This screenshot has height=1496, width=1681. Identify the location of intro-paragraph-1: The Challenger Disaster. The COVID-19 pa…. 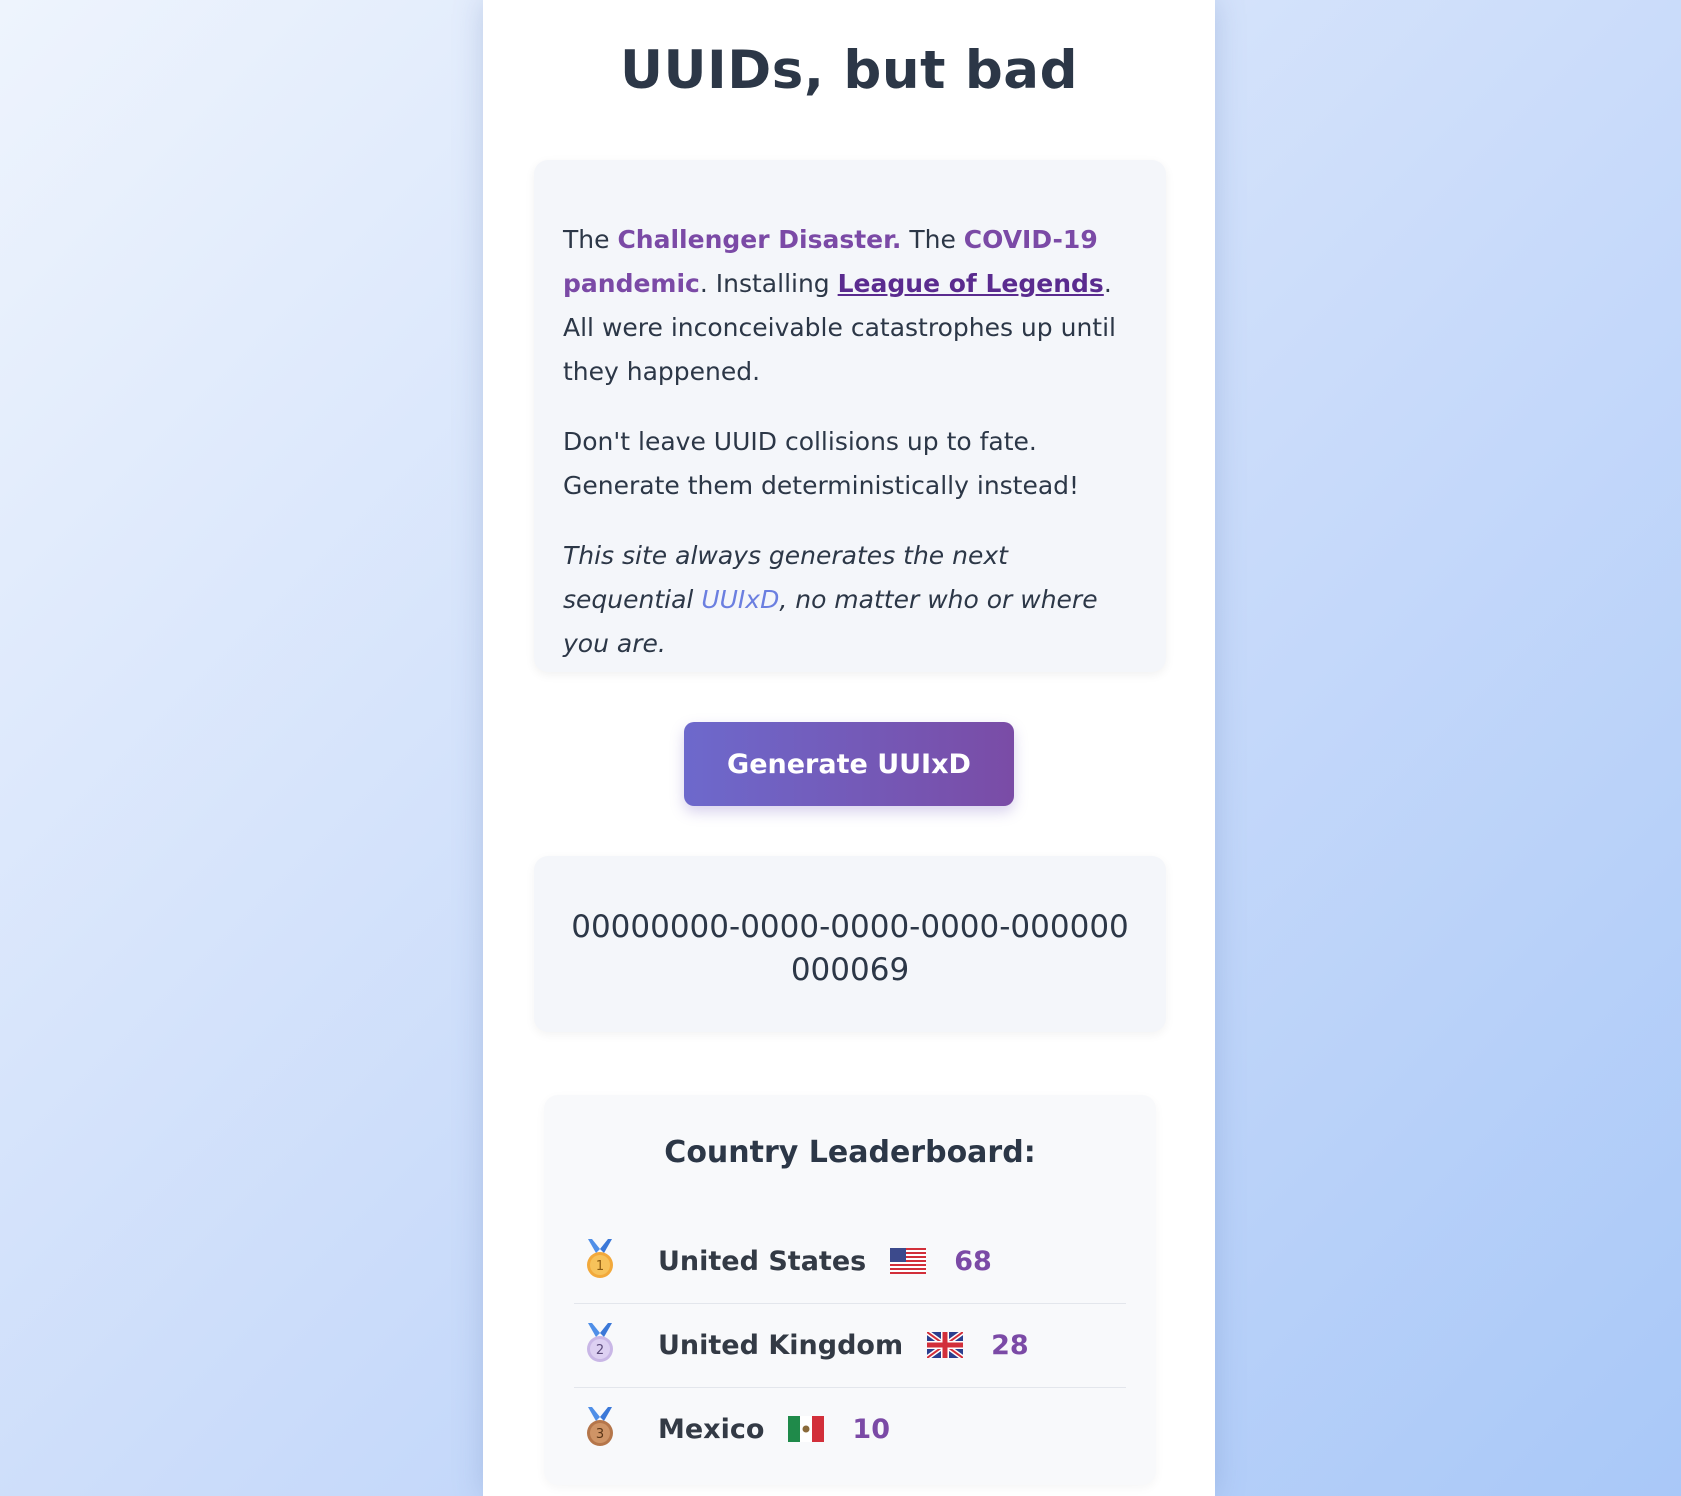
(850, 306).